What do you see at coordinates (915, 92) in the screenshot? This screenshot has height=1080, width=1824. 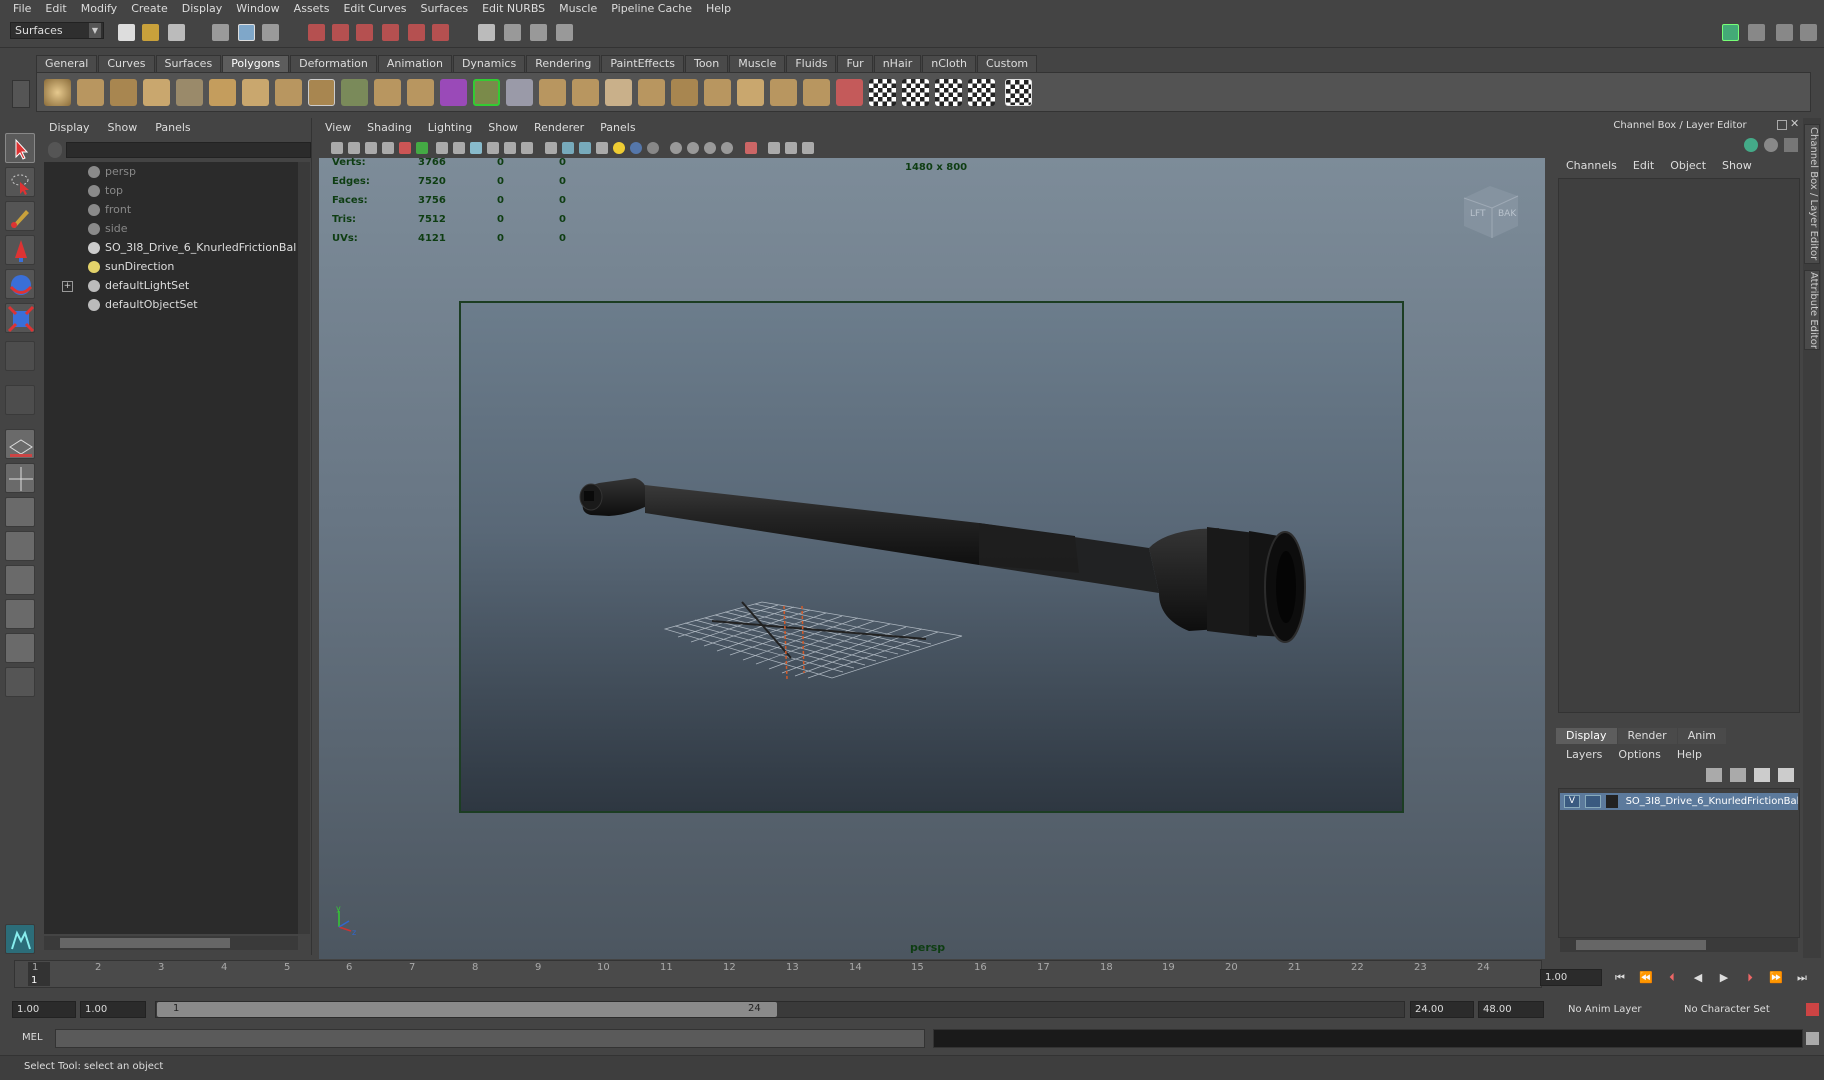 I see `uv-cylindrical-icon` at bounding box center [915, 92].